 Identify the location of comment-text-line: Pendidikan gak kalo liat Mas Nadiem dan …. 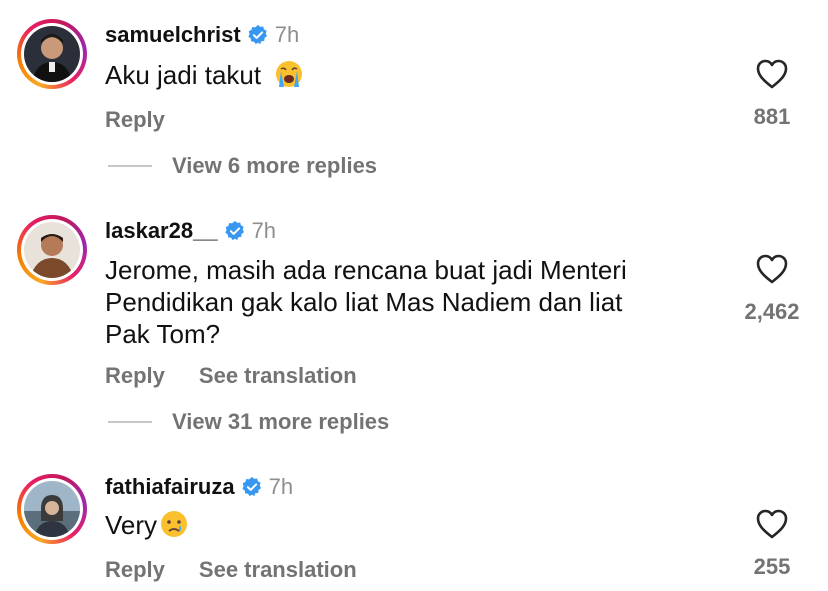
(364, 302).